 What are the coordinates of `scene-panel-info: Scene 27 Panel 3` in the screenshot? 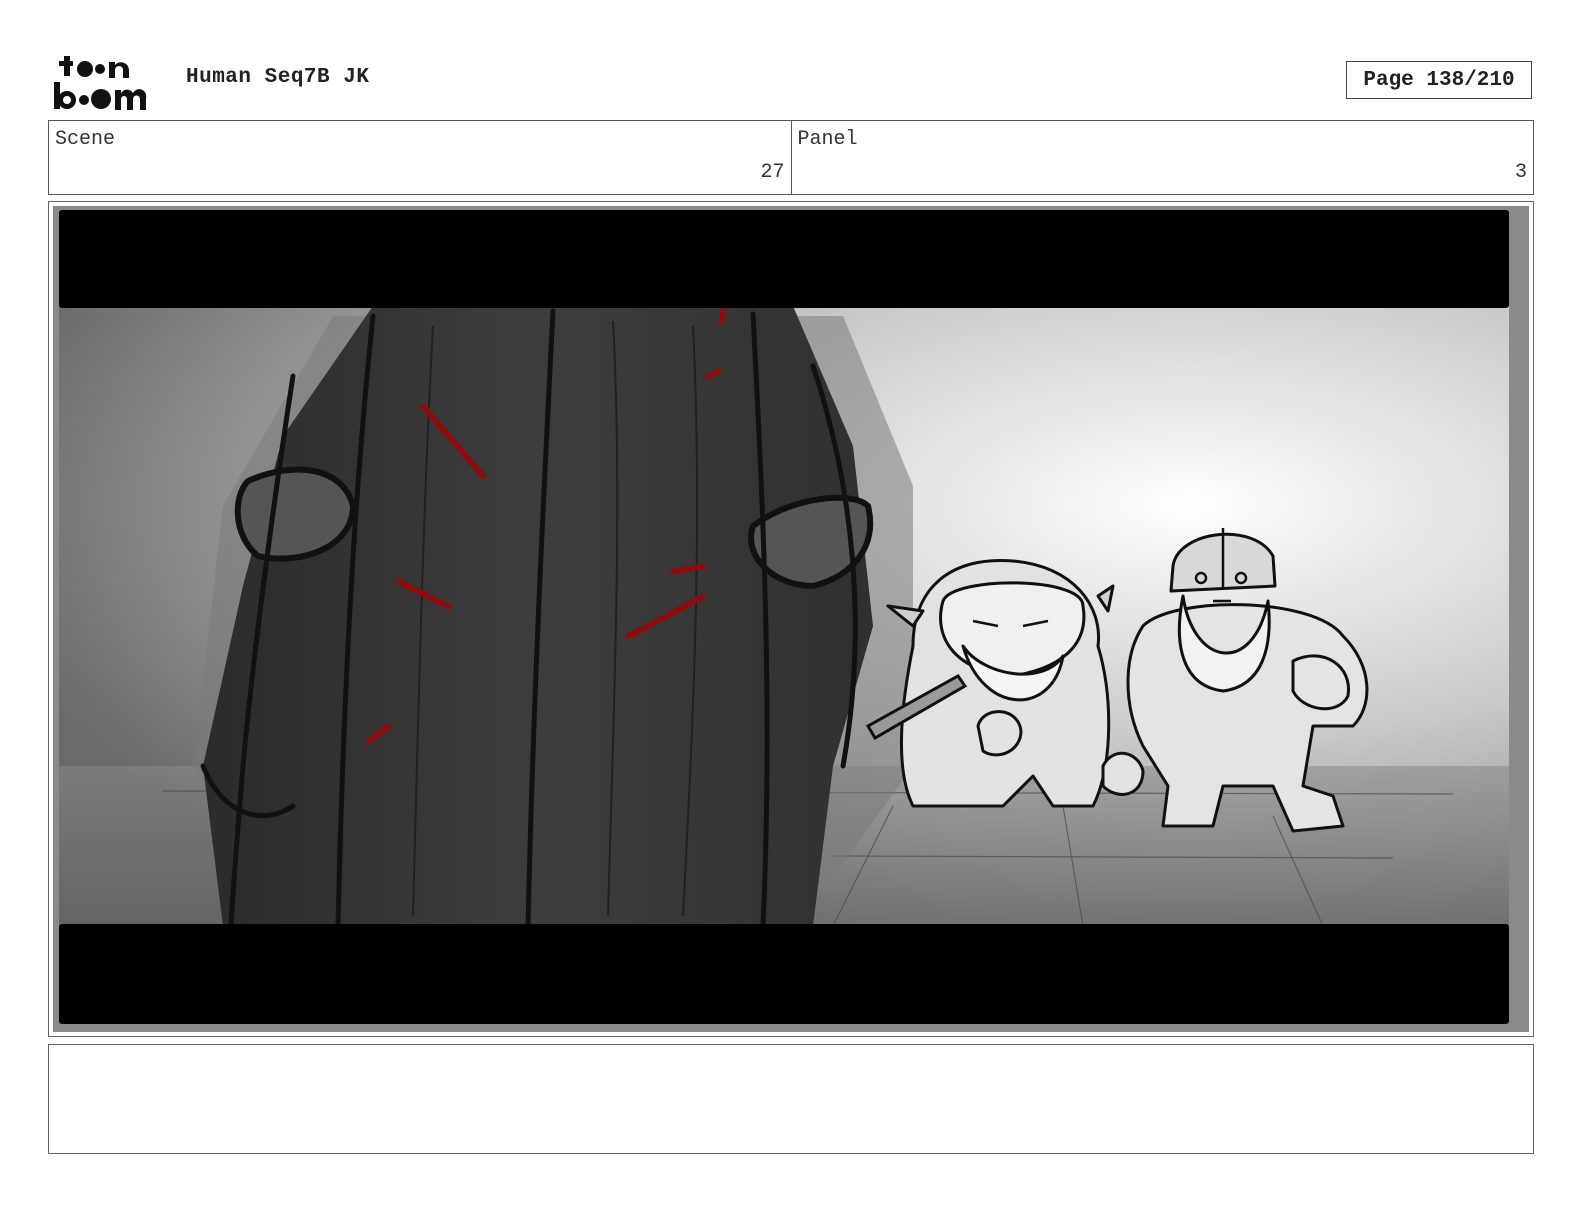 It's located at (791, 157).